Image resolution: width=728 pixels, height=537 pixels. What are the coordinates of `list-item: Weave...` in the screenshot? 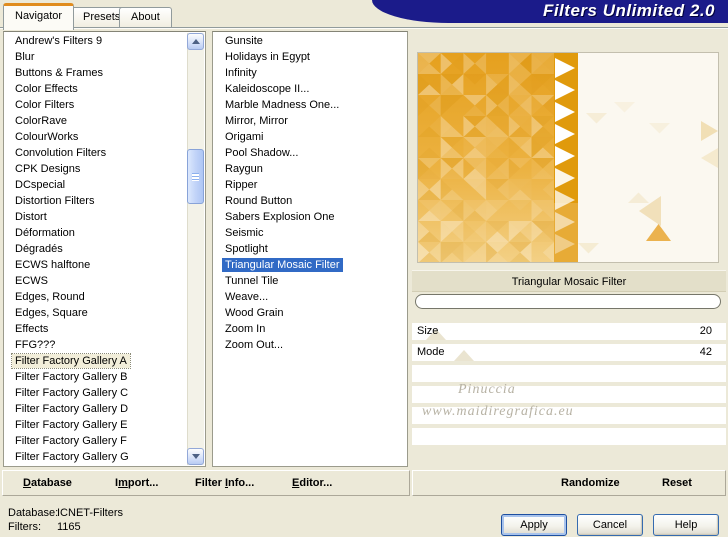 It's located at (310, 298).